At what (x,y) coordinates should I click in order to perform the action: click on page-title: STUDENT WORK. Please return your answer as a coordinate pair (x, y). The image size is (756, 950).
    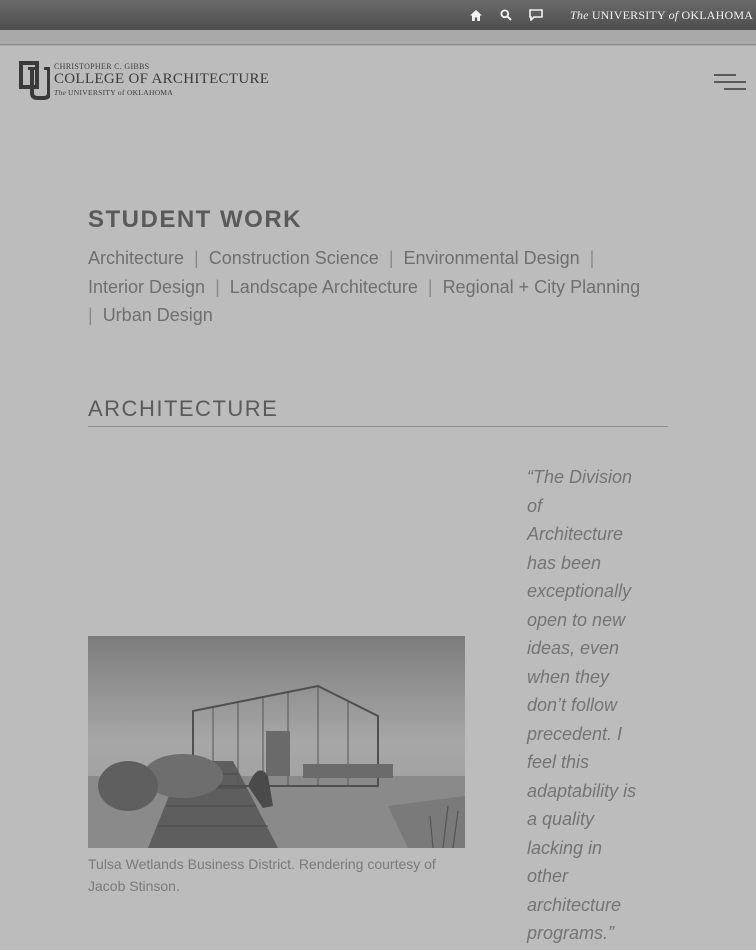
    Looking at the image, I should click on (195, 219).